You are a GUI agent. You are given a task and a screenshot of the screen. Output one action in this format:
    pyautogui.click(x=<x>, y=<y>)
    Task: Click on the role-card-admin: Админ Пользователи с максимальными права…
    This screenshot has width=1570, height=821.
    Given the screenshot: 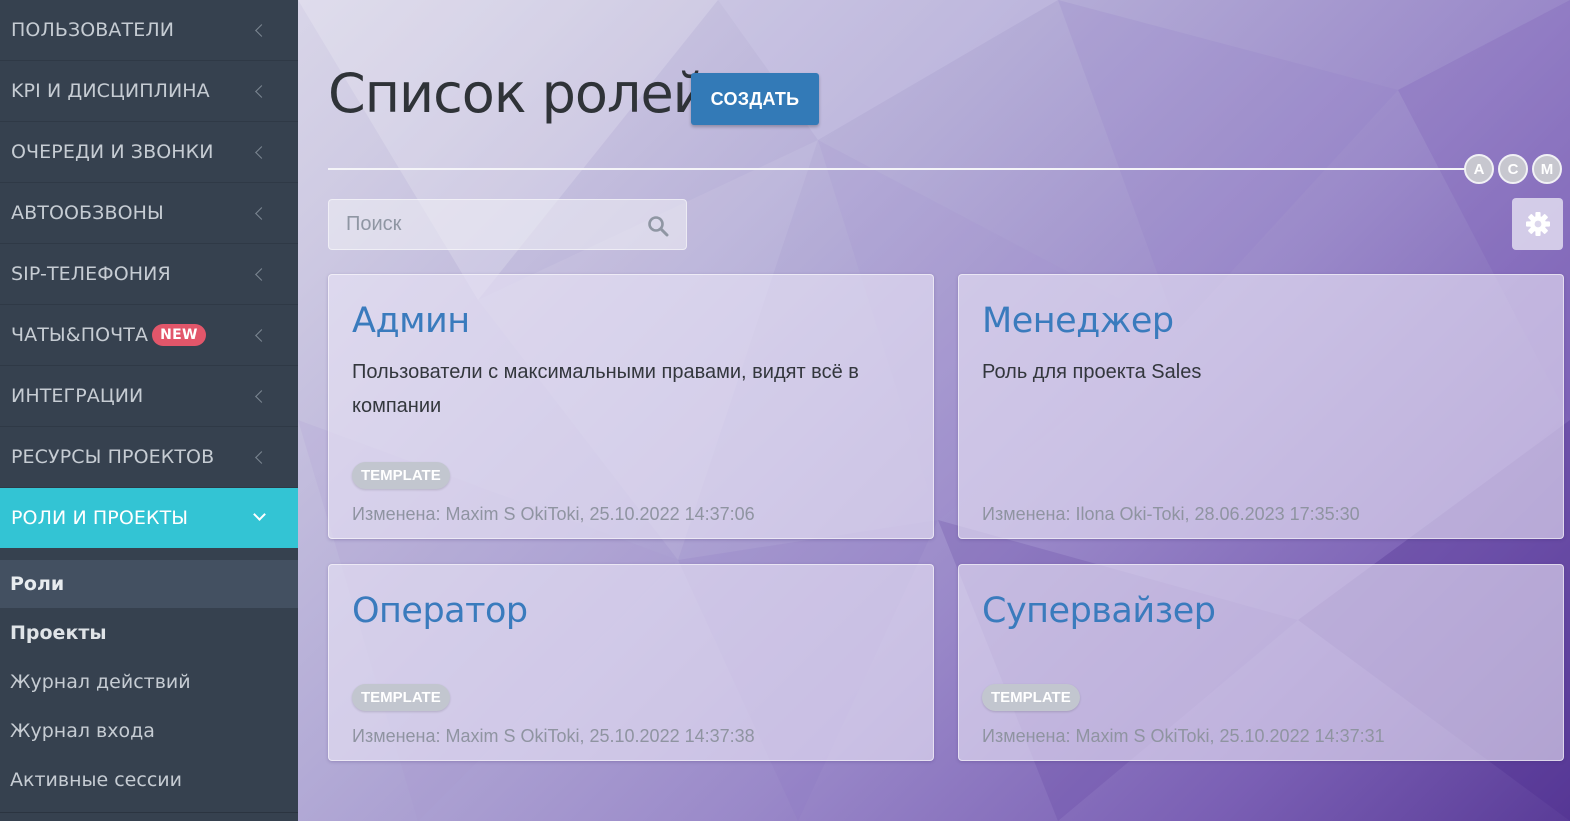 What is the action you would take?
    pyautogui.click(x=631, y=406)
    